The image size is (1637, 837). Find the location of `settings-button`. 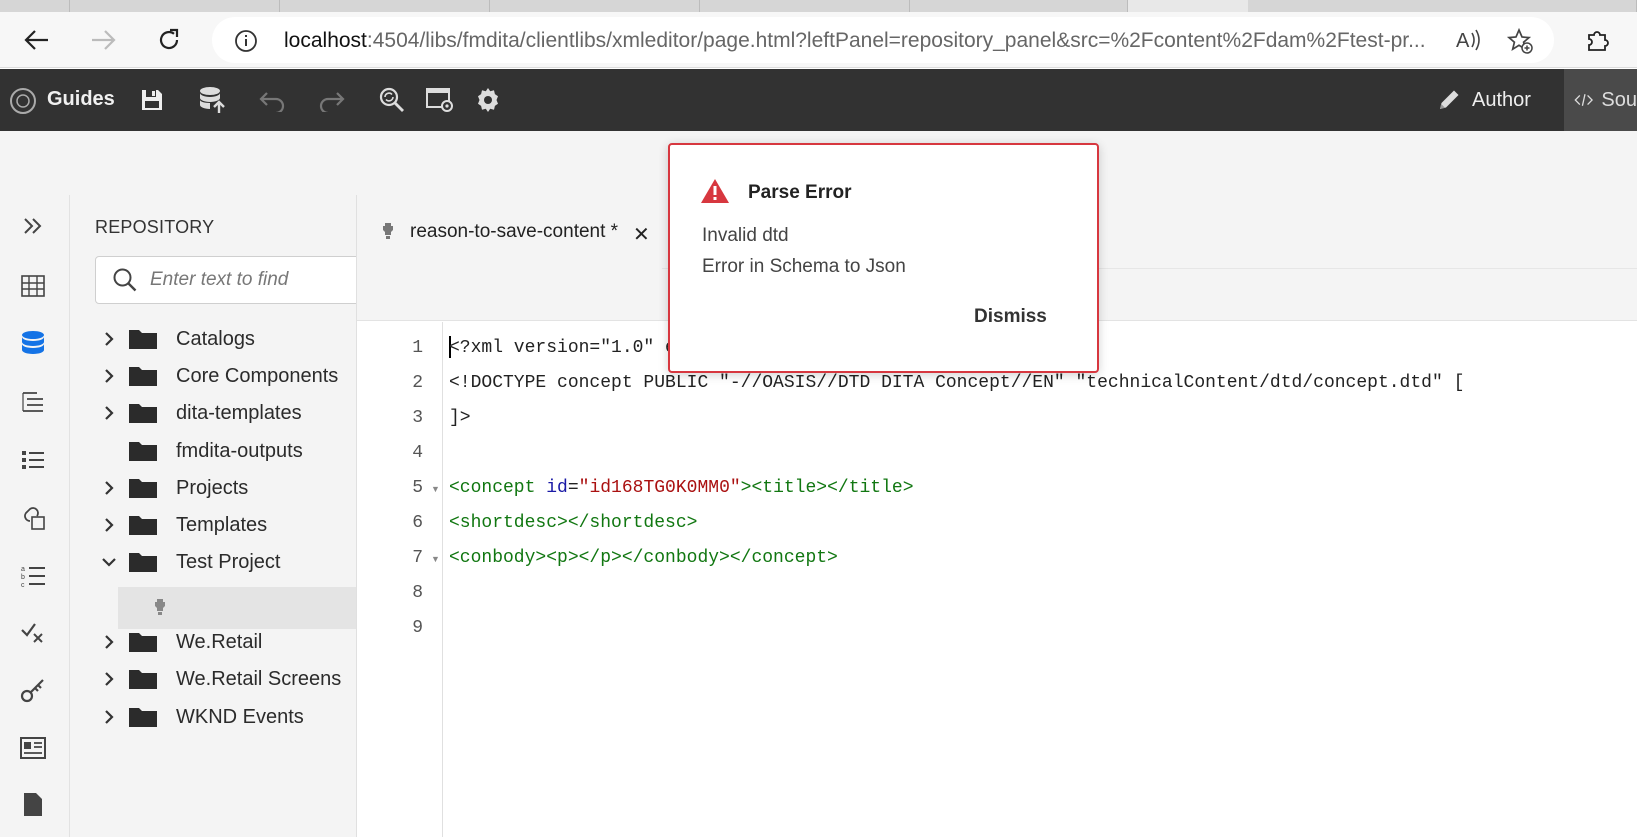

settings-button is located at coordinates (488, 100).